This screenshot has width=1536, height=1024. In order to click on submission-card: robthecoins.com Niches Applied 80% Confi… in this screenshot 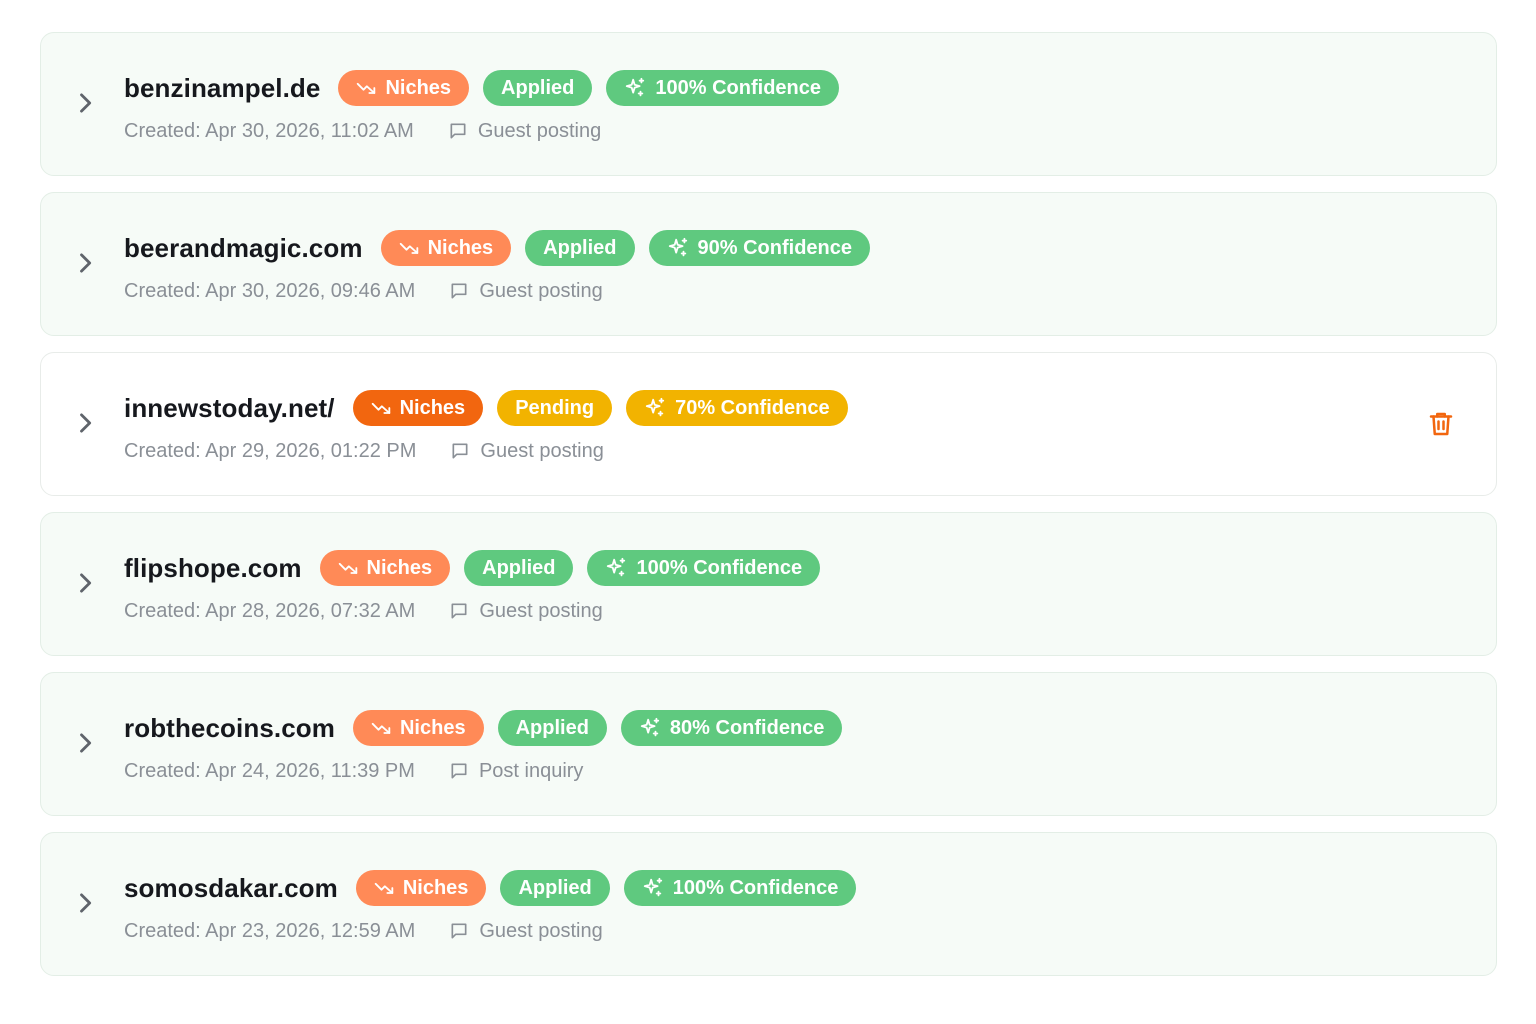, I will do `click(768, 744)`.